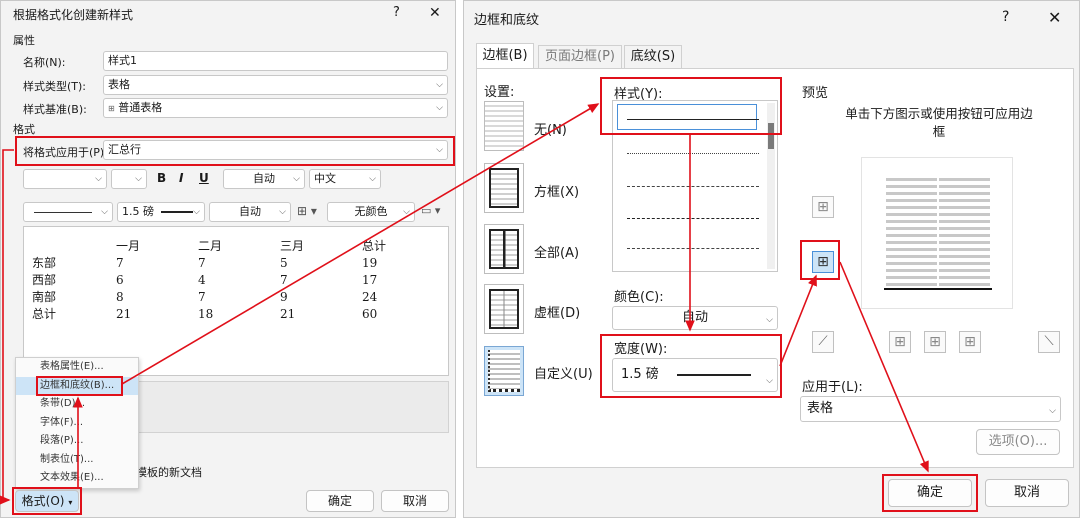  Describe the element at coordinates (65, 179) in the screenshot. I see `font-name-select: ⌵` at that location.